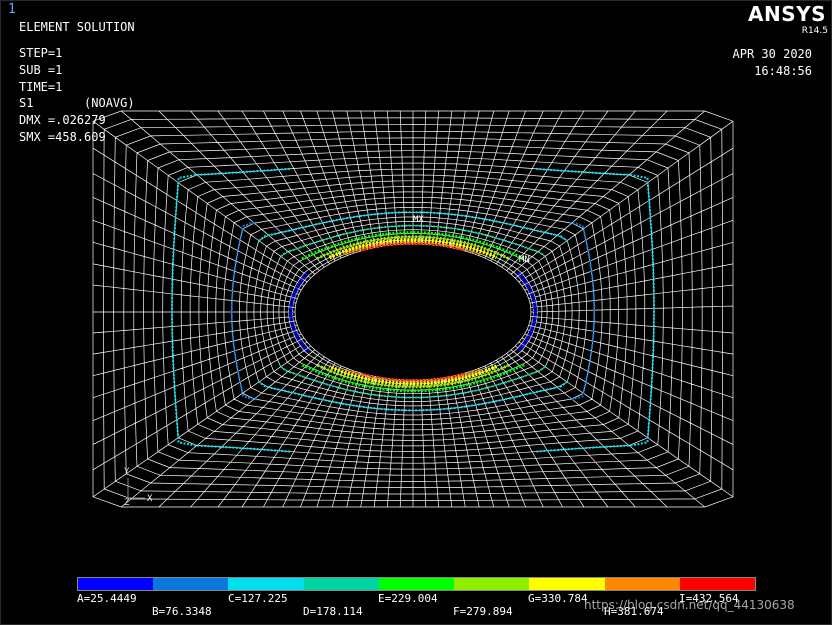  What do you see at coordinates (266, 584) in the screenshot?
I see `legend-band-c` at bounding box center [266, 584].